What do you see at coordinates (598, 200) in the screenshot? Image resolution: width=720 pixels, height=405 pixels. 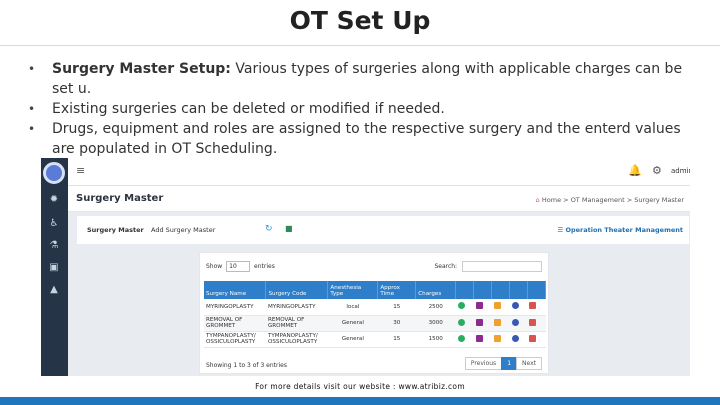 I see `breadcrumb-ot-management: OT Management` at bounding box center [598, 200].